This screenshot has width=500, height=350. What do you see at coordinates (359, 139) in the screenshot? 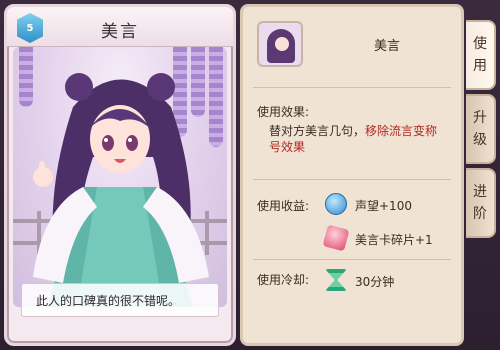
I see `effect-text: 替对方美言几句，移除流言变称号效果` at bounding box center [359, 139].